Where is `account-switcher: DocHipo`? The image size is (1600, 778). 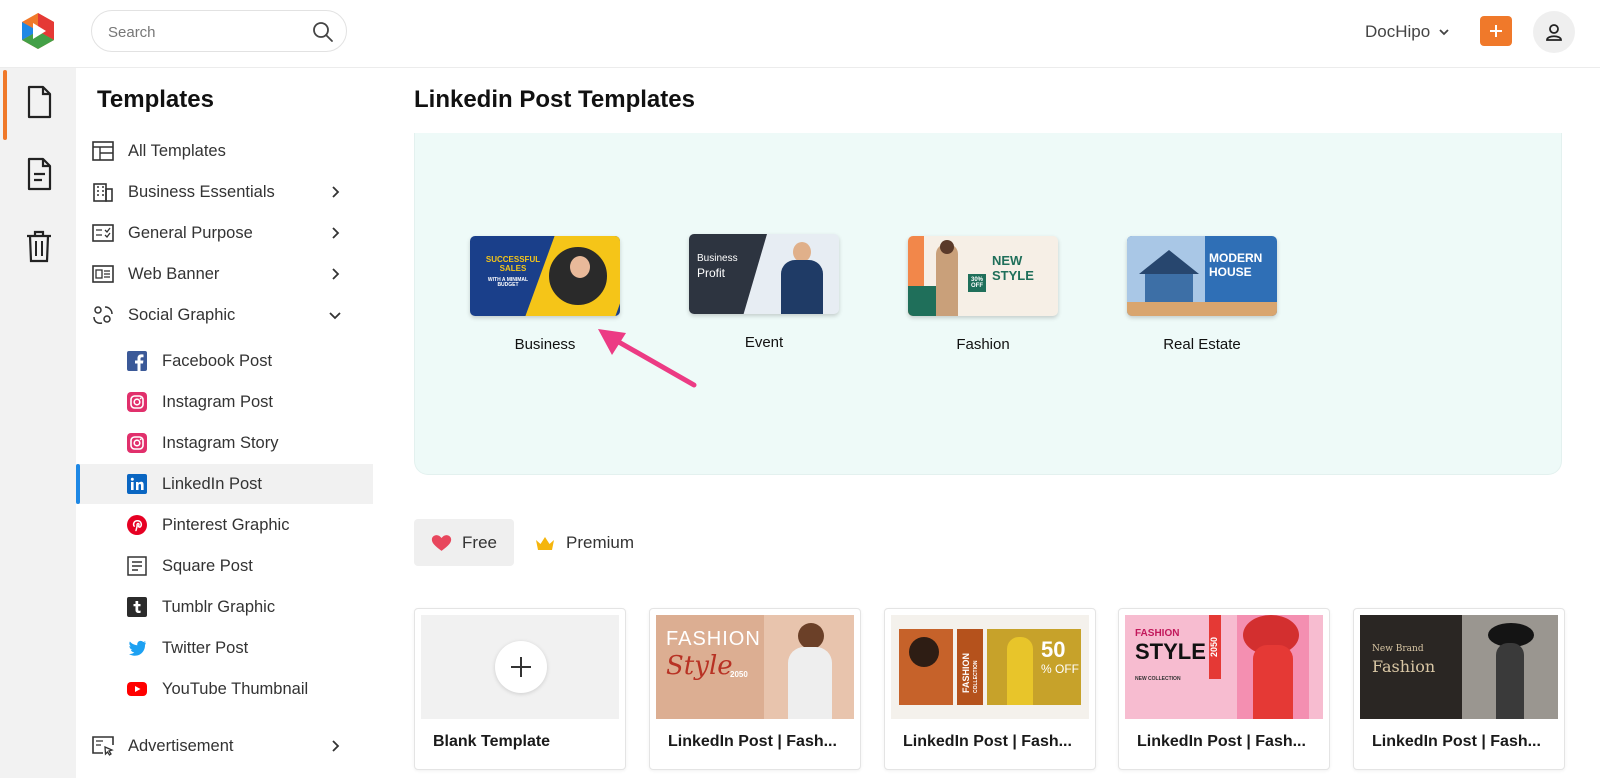
account-switcher: DocHipo is located at coordinates (1407, 32).